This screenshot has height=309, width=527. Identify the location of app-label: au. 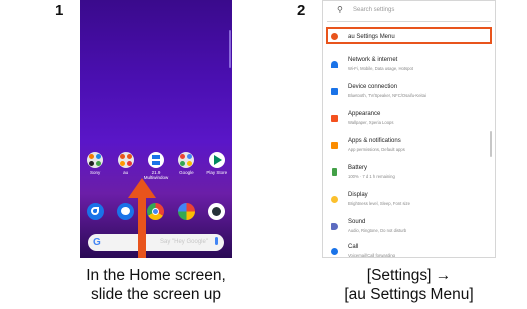
(126, 172).